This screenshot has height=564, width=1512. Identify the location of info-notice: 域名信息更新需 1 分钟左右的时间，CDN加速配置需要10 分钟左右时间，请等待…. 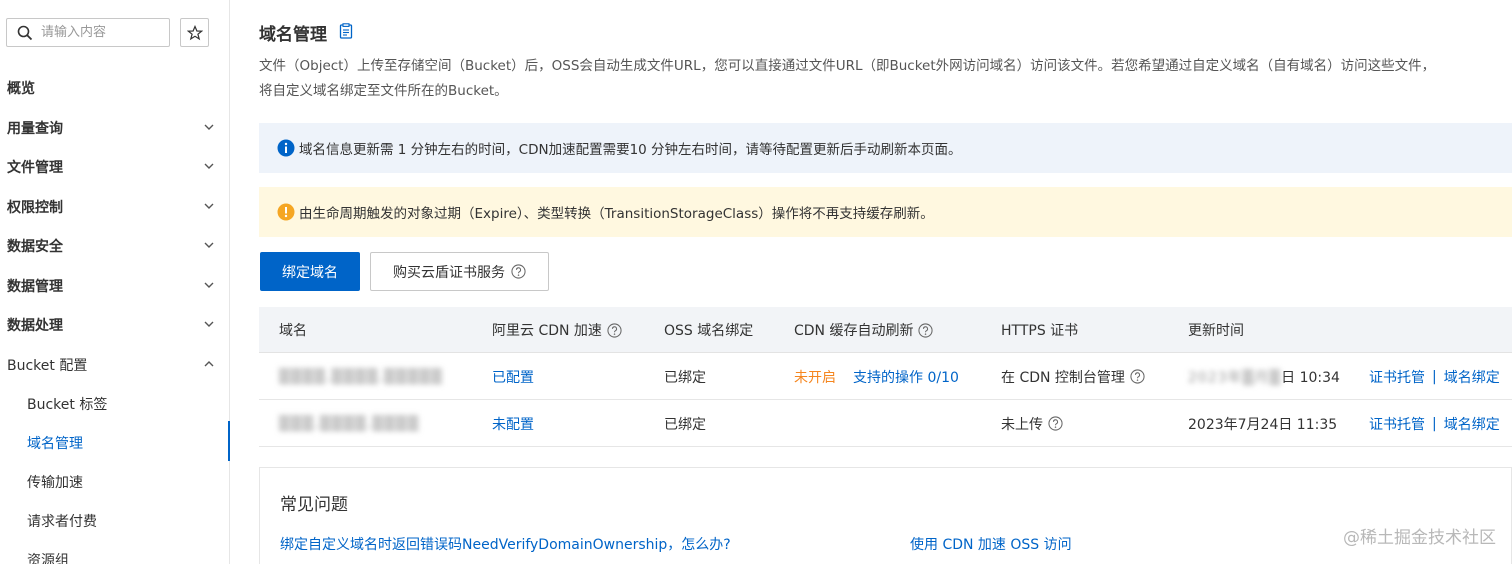
(885, 148).